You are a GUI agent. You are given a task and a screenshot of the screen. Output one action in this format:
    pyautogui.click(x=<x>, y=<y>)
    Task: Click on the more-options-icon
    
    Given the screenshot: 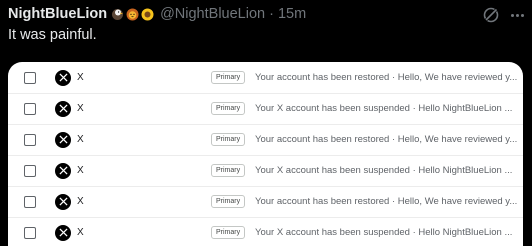 What is the action you would take?
    pyautogui.click(x=517, y=15)
    